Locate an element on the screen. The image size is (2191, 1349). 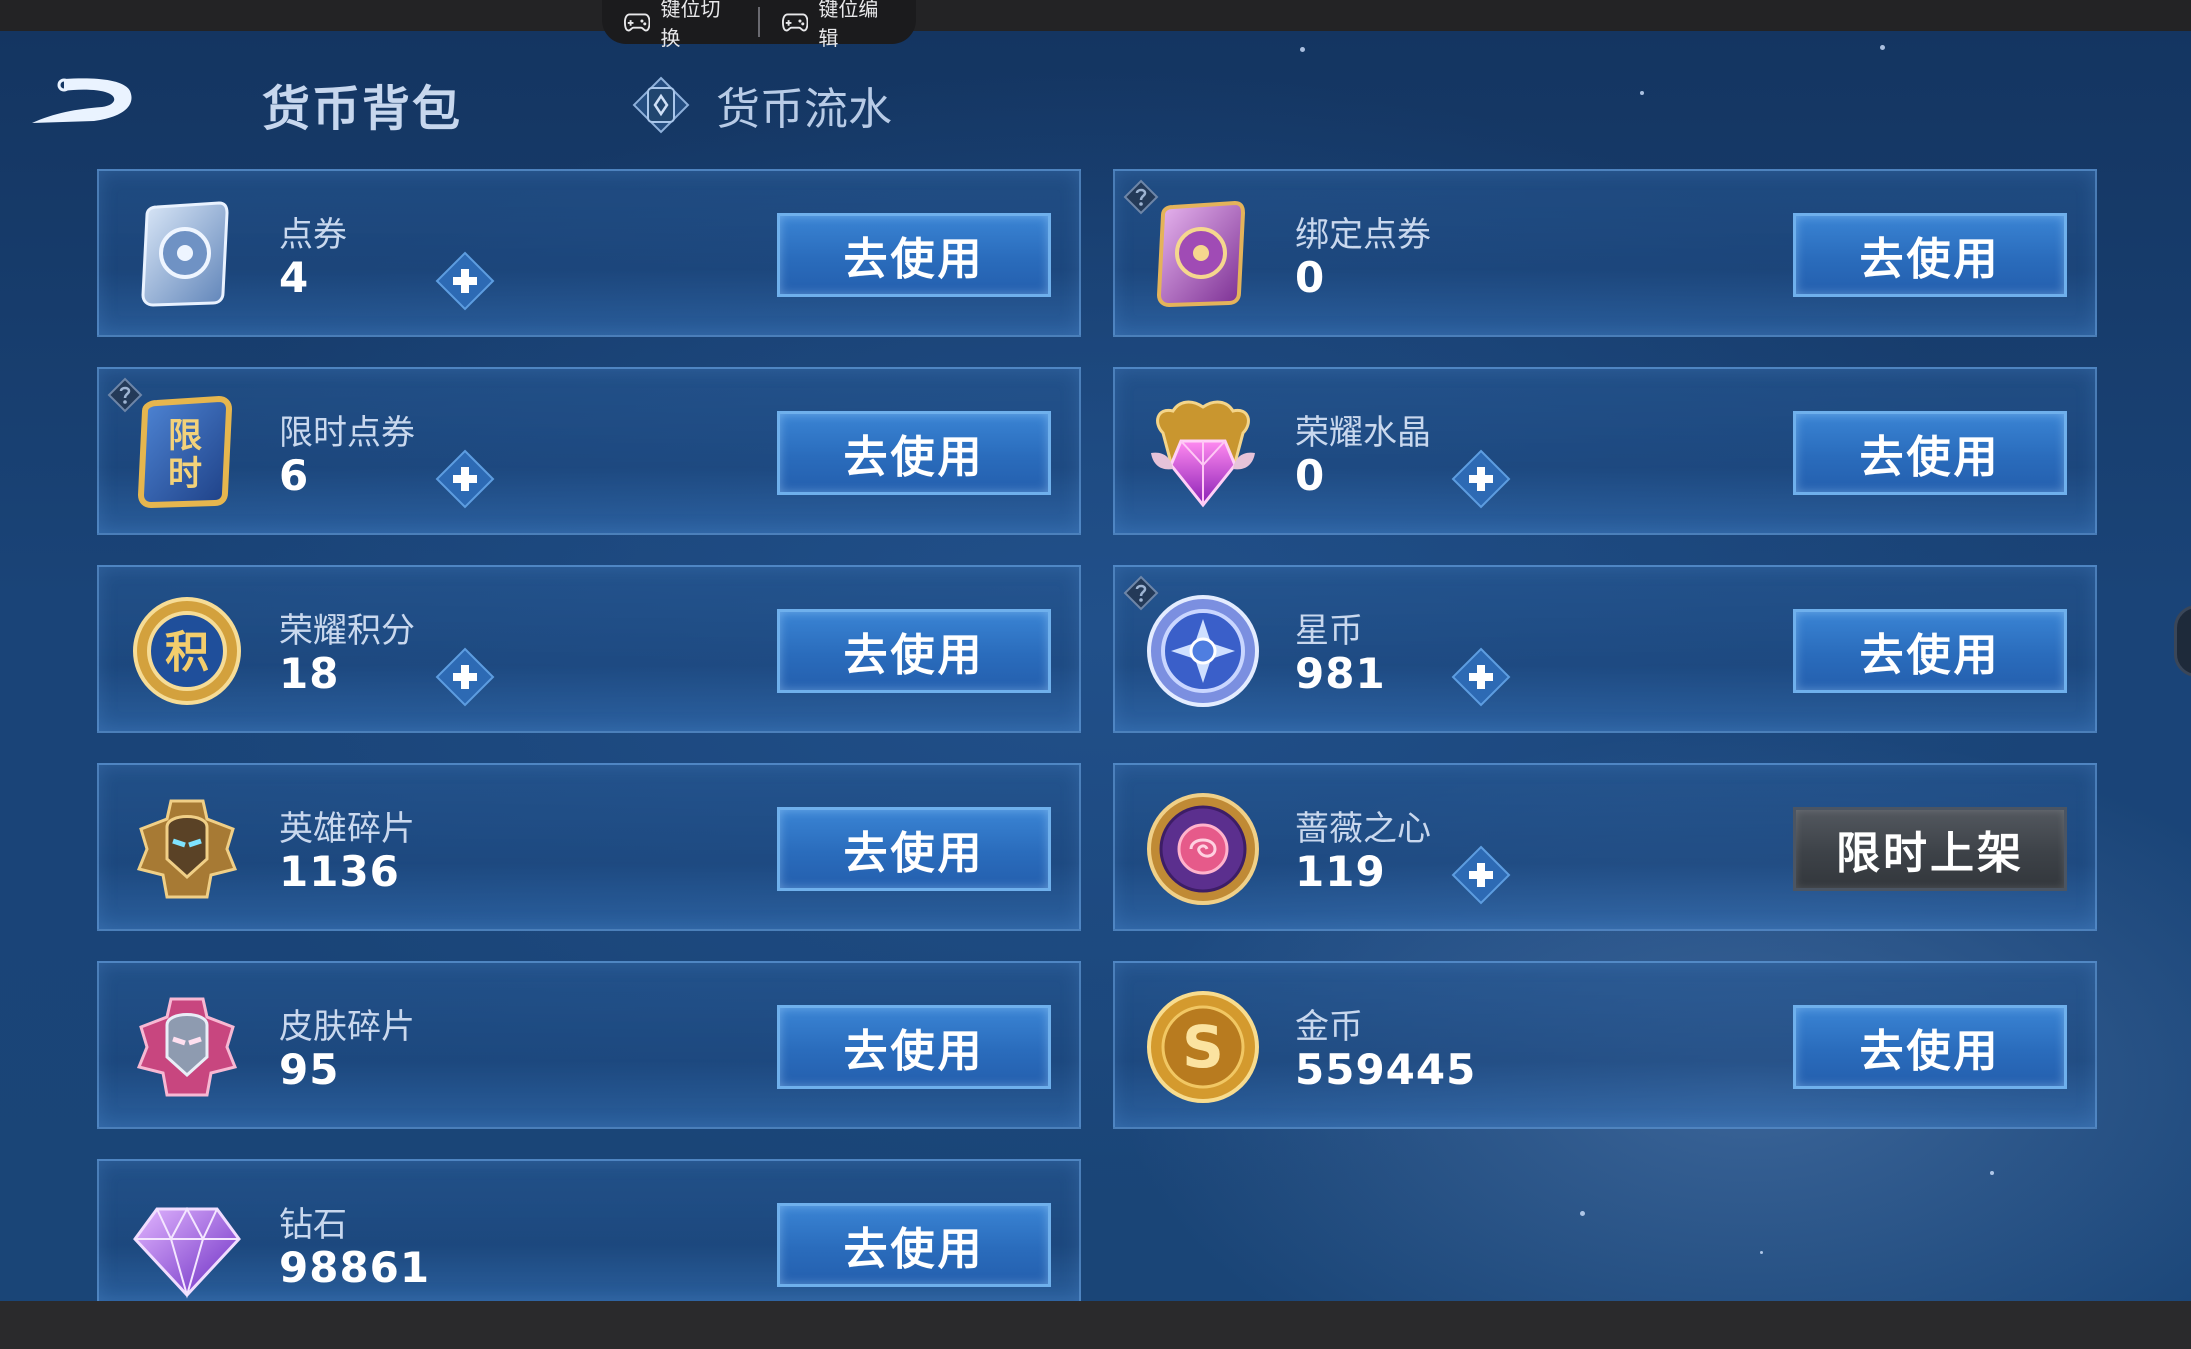
currency-name: 绑定点券 is located at coordinates (1363, 235).